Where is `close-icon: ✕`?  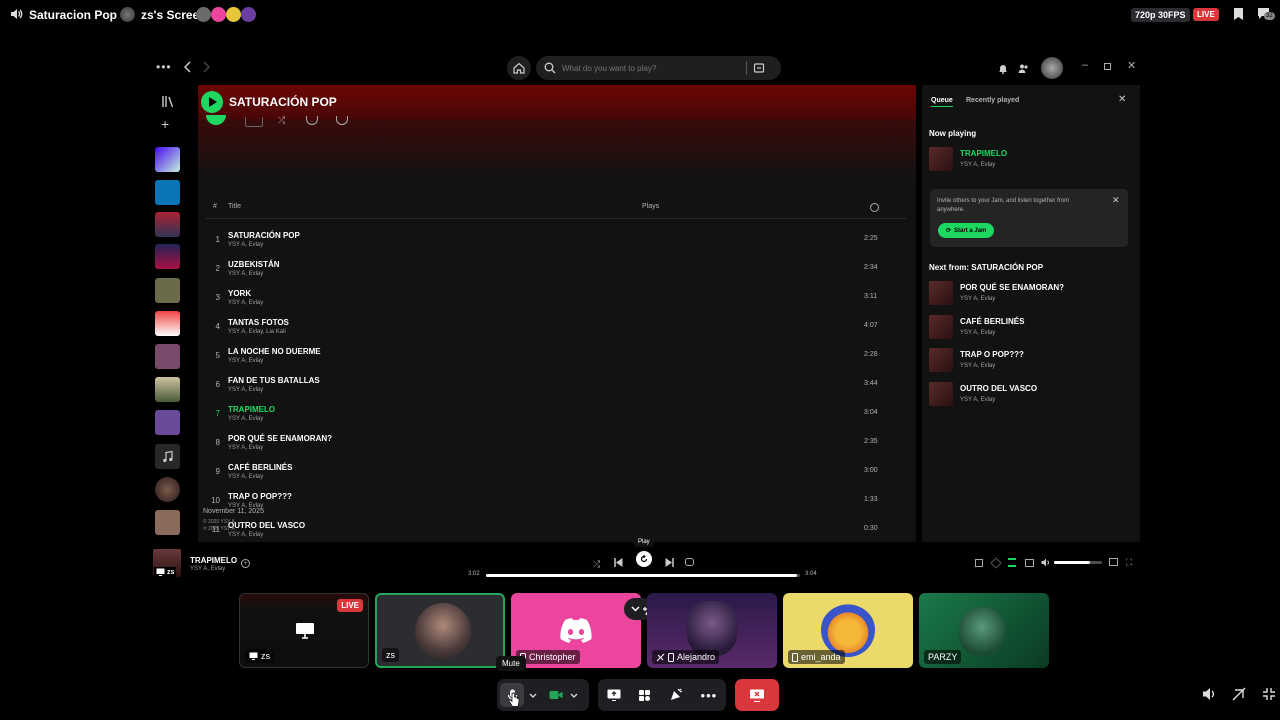
close-icon: ✕ is located at coordinates (1131, 65).